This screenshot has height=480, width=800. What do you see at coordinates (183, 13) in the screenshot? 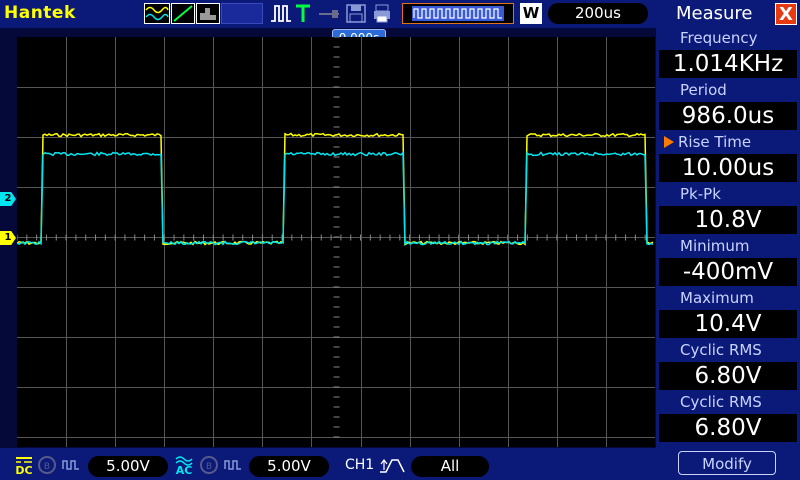
I see `xy-mode-icon` at bounding box center [183, 13].